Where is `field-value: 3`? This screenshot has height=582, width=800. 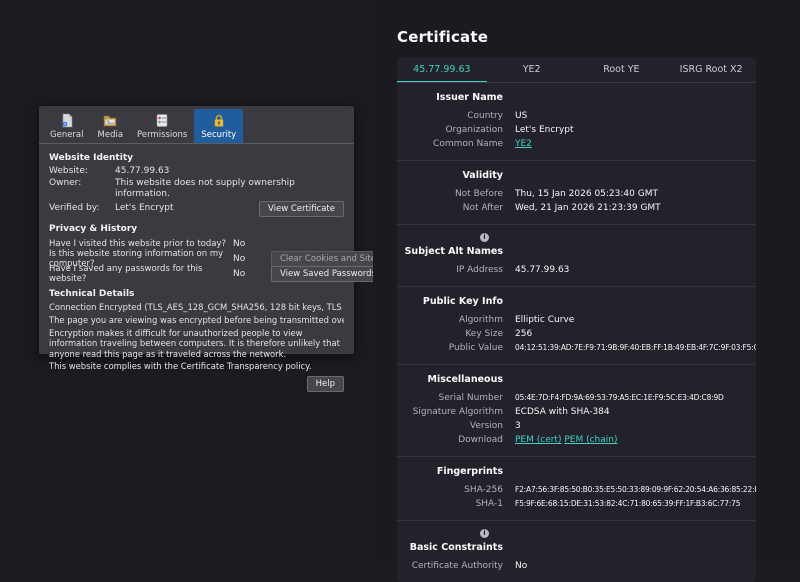 field-value: 3 is located at coordinates (518, 426).